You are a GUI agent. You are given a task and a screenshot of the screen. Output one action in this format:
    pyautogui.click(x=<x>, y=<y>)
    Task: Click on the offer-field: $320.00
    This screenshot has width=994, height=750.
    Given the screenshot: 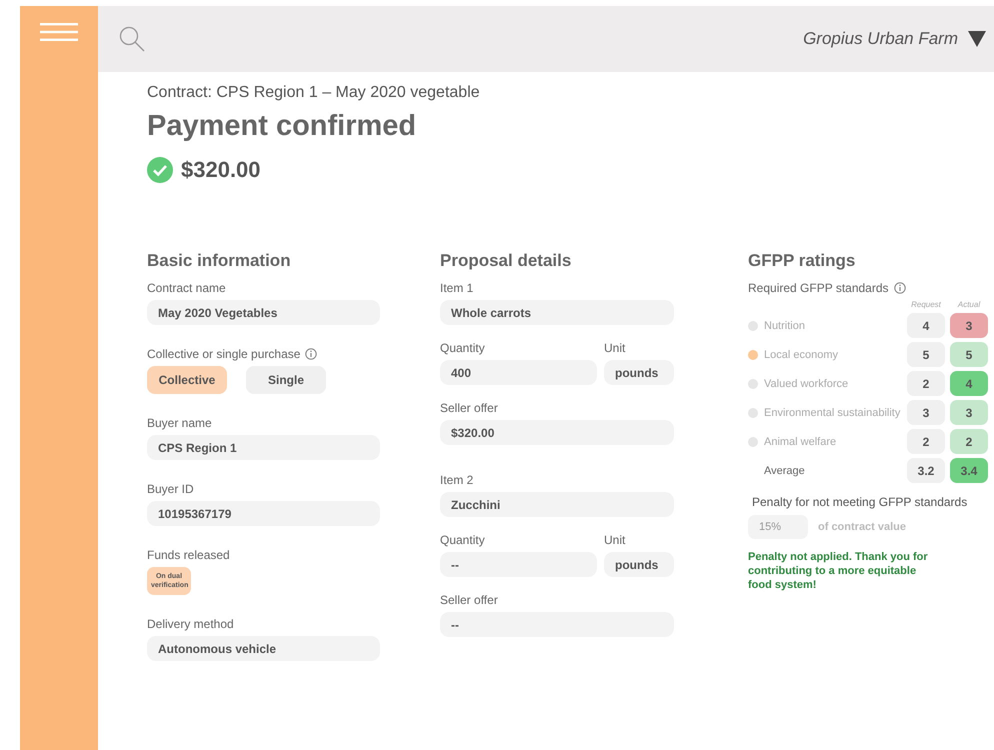 What is the action you would take?
    pyautogui.click(x=557, y=432)
    